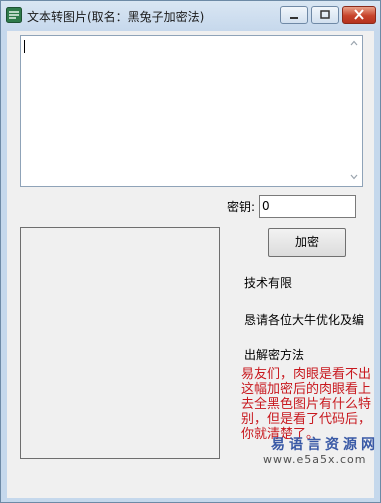 This screenshot has height=503, width=381. I want to click on scroll-up-icon, so click(354, 43).